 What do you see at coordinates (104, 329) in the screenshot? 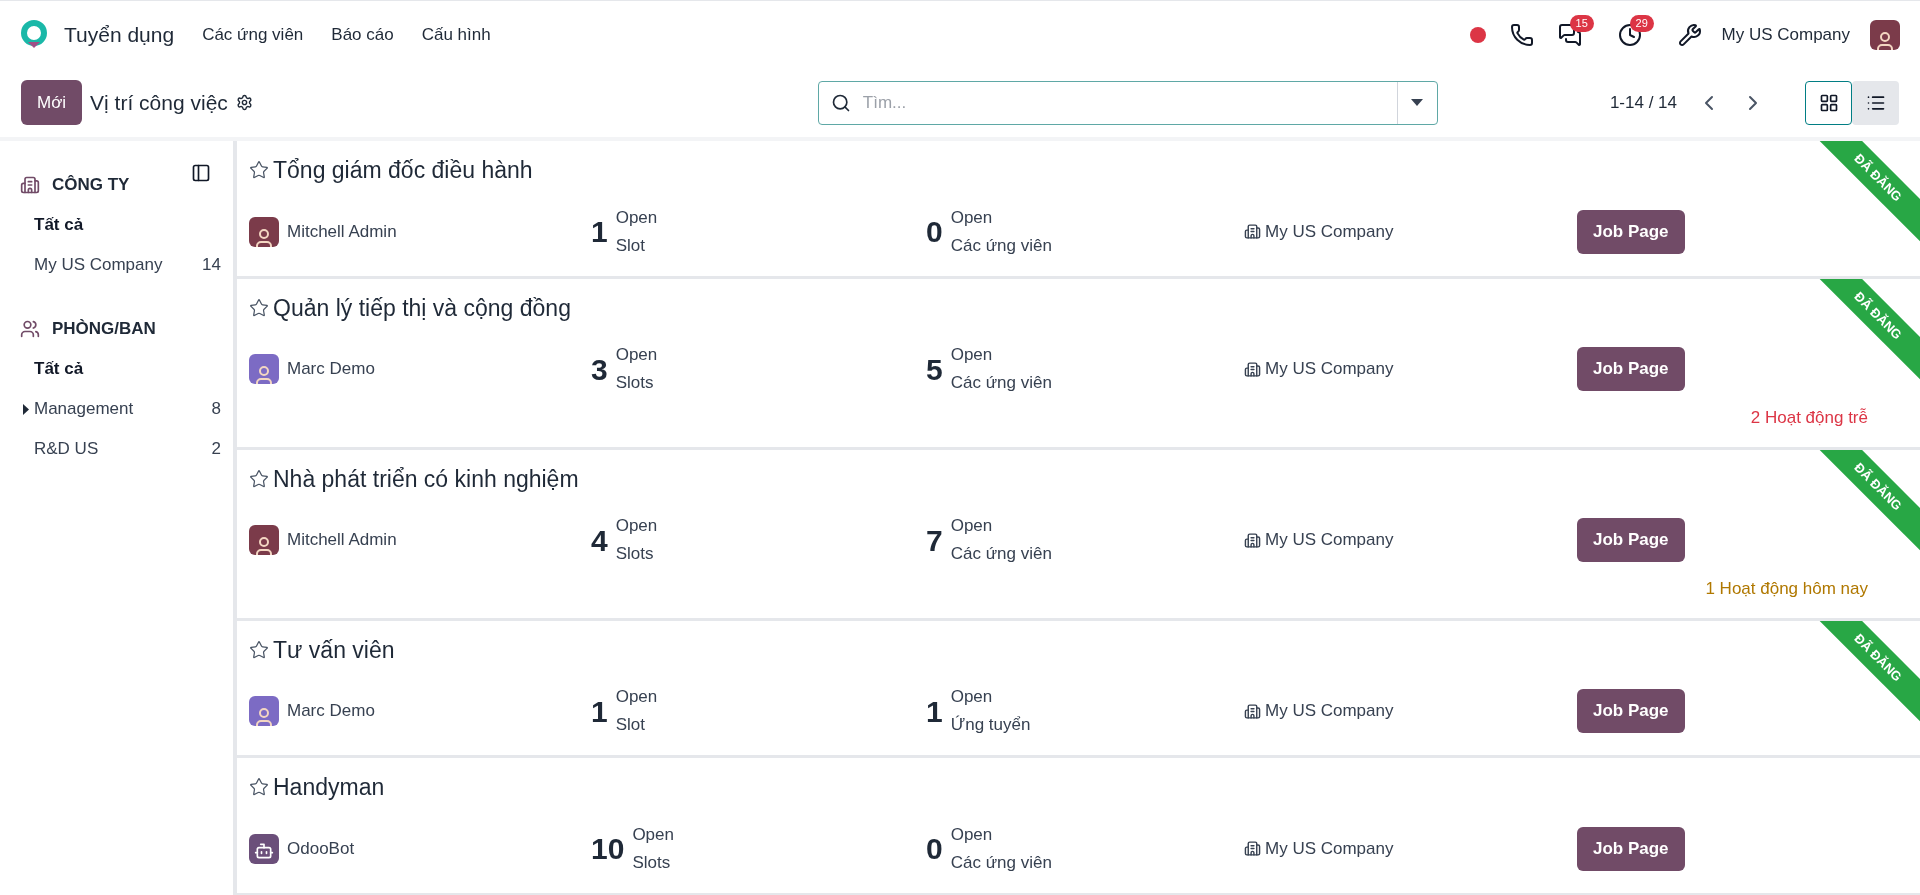
I see `section-title: PHÒNG/BAN` at bounding box center [104, 329].